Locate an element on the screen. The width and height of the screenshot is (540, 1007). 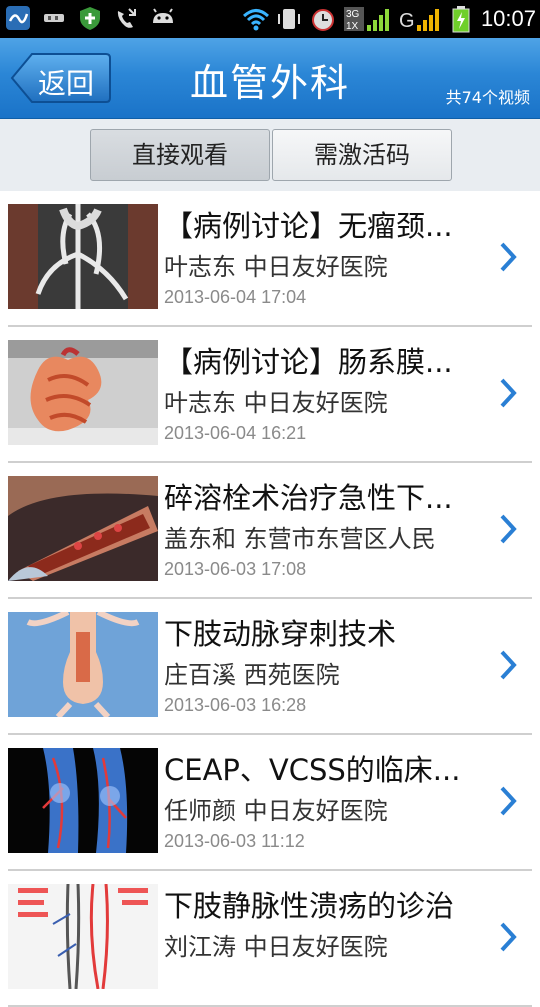
android-icon is located at coordinates (162, 18).